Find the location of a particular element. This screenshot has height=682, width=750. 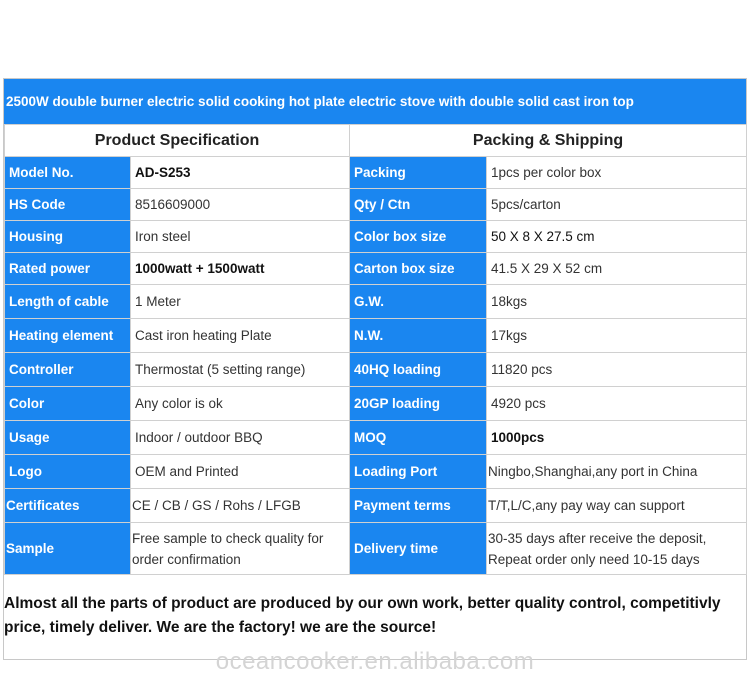

shipping-key: N.W. is located at coordinates (418, 335).